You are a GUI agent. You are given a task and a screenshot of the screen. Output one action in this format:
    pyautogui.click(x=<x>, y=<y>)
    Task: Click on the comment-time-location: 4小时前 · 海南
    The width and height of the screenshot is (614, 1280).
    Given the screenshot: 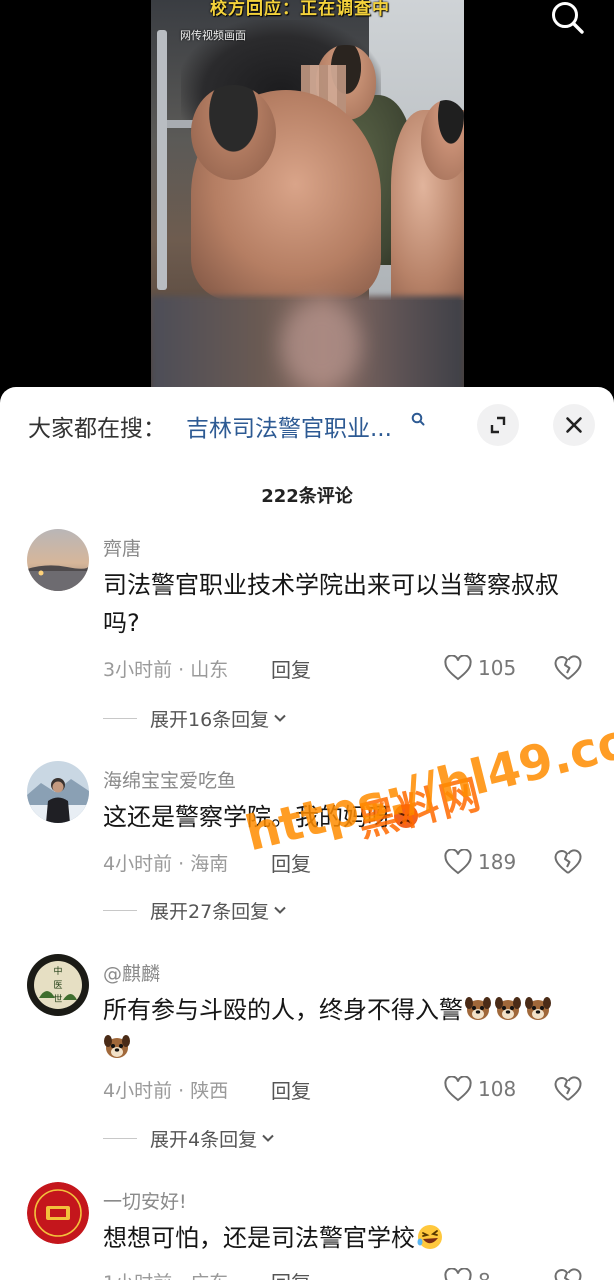 What is the action you would take?
    pyautogui.click(x=166, y=864)
    